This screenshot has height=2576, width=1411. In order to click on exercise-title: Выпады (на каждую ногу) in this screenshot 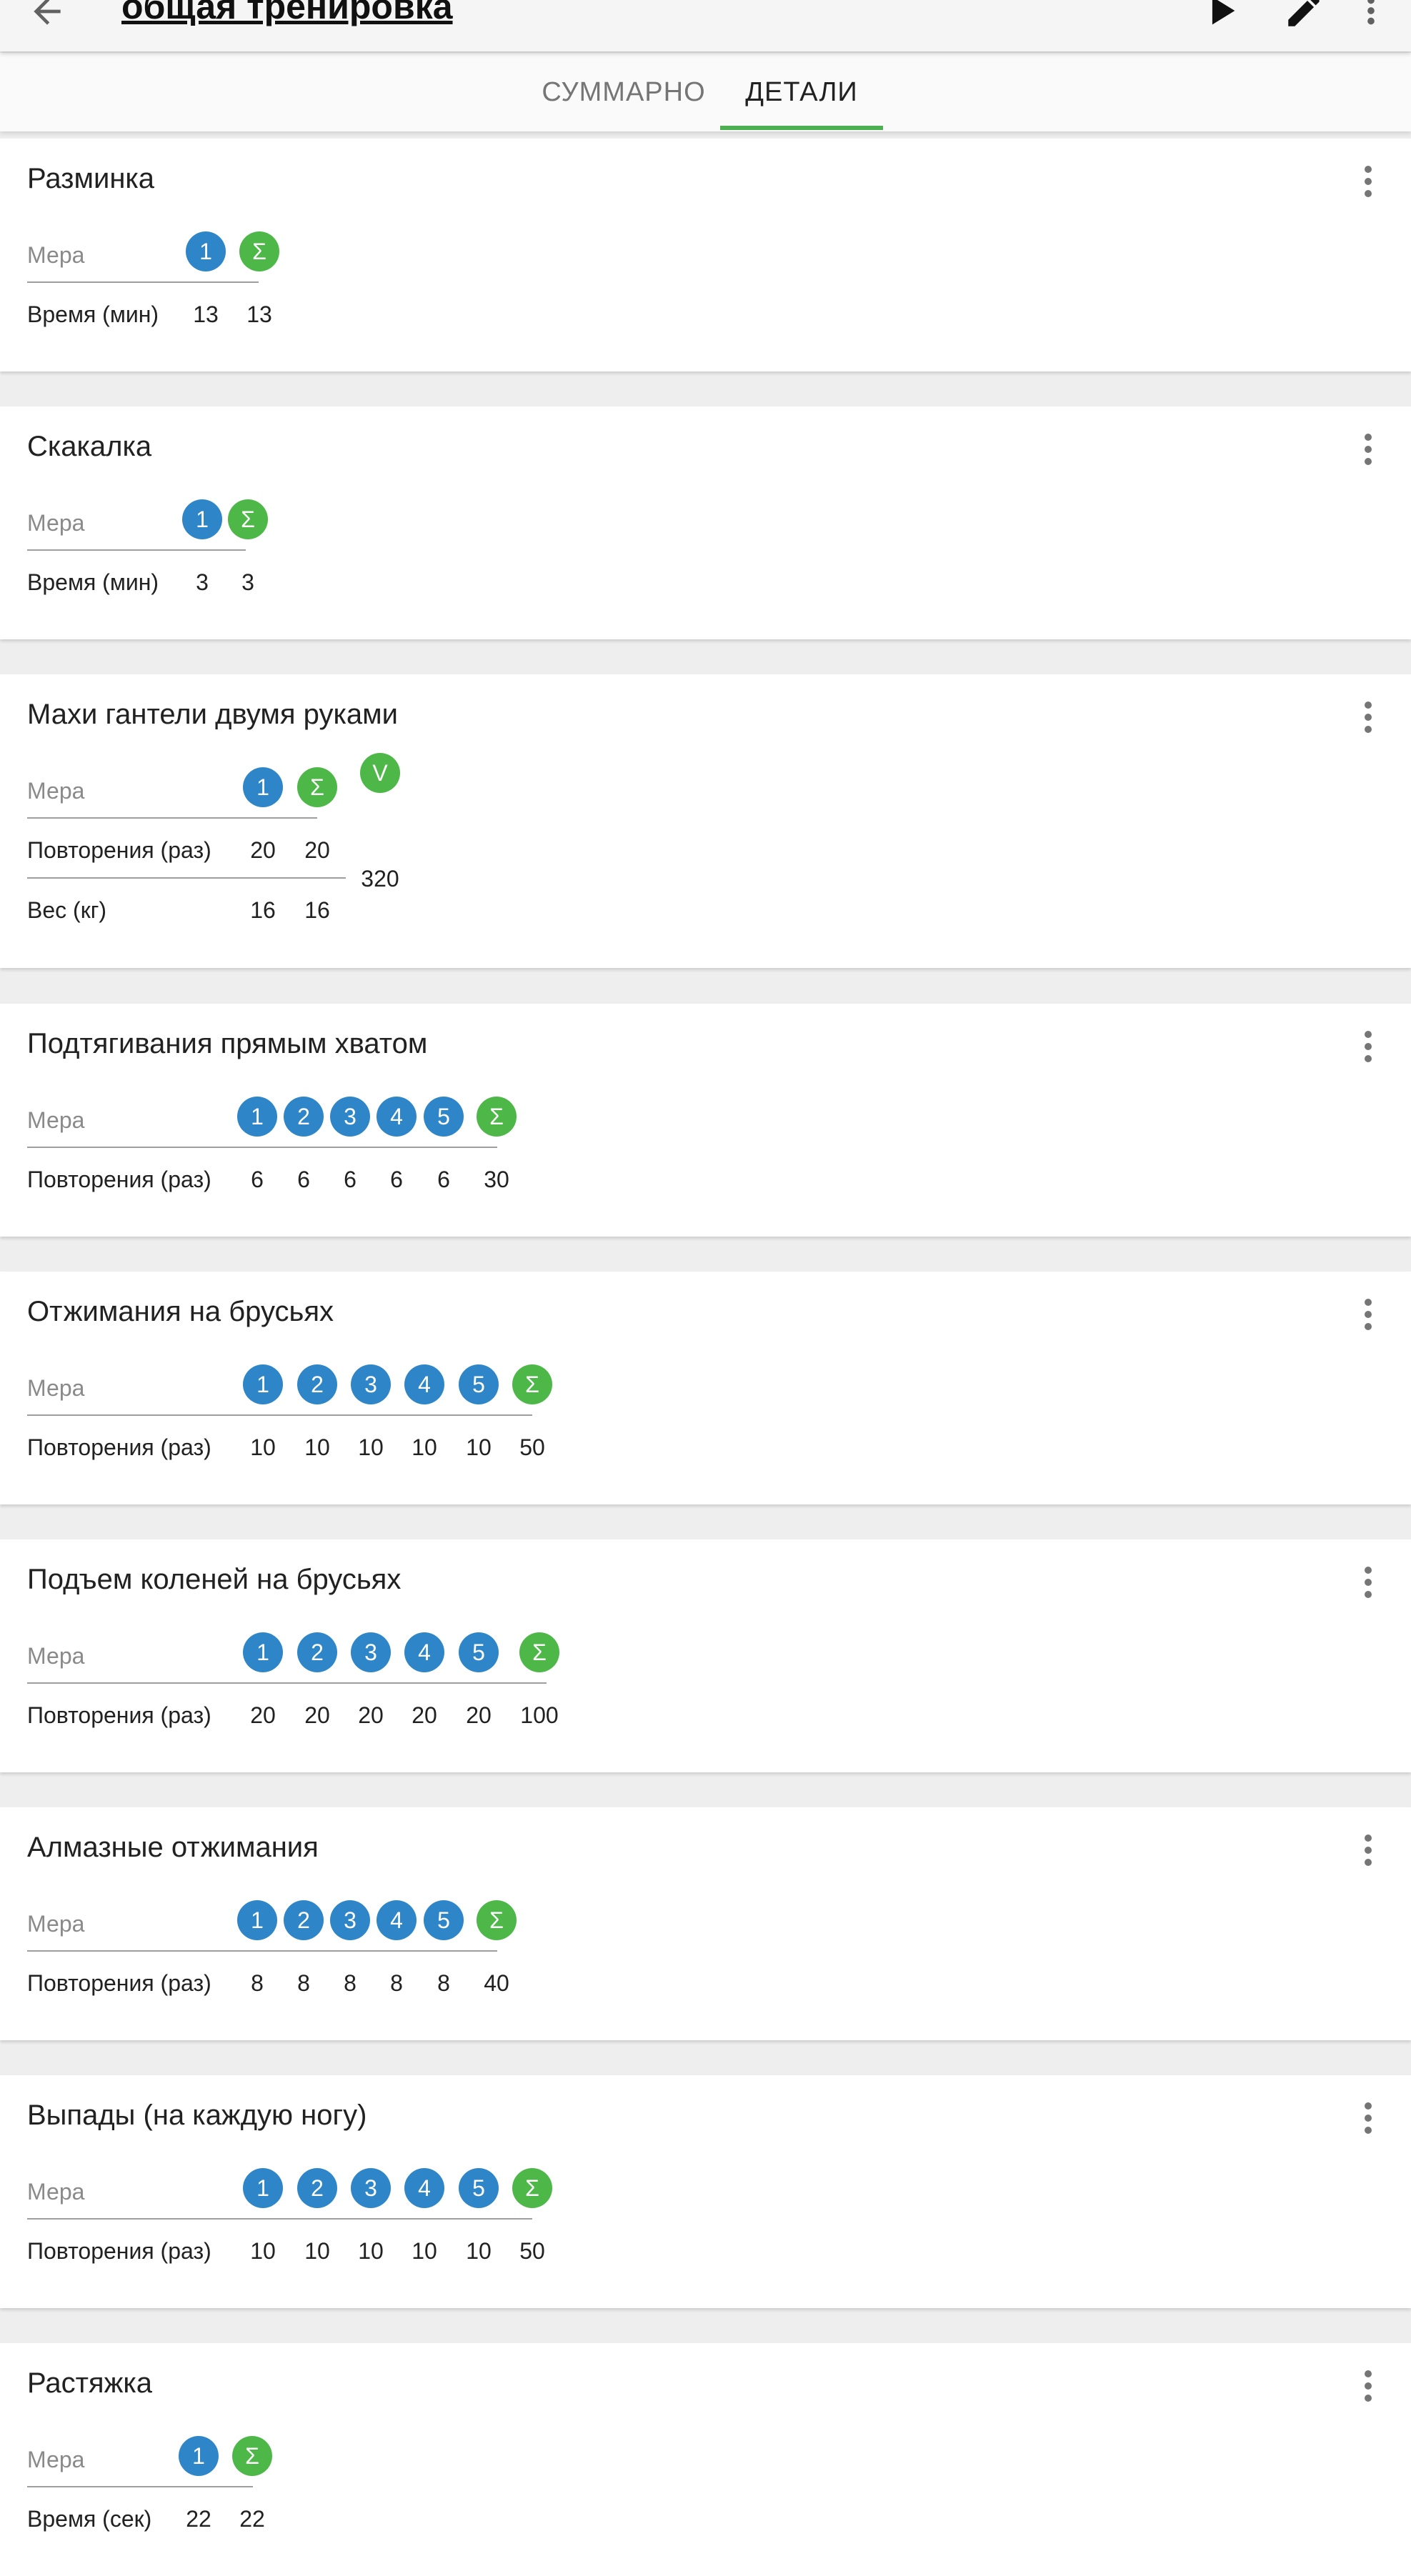, I will do `click(197, 2115)`.